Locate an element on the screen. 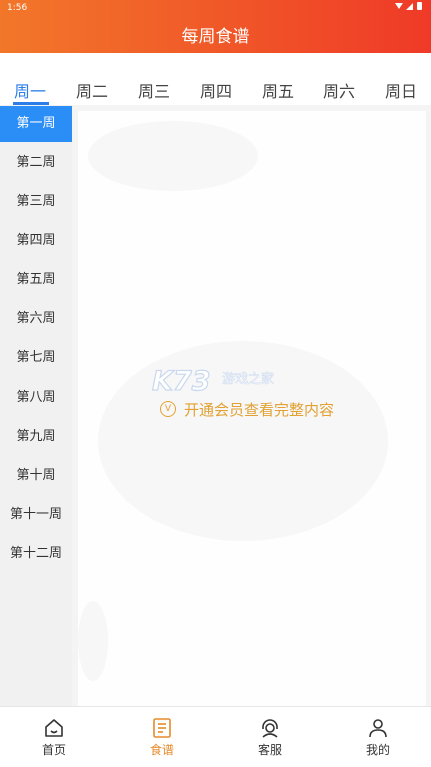  signal-battery-icon is located at coordinates (408, 6).